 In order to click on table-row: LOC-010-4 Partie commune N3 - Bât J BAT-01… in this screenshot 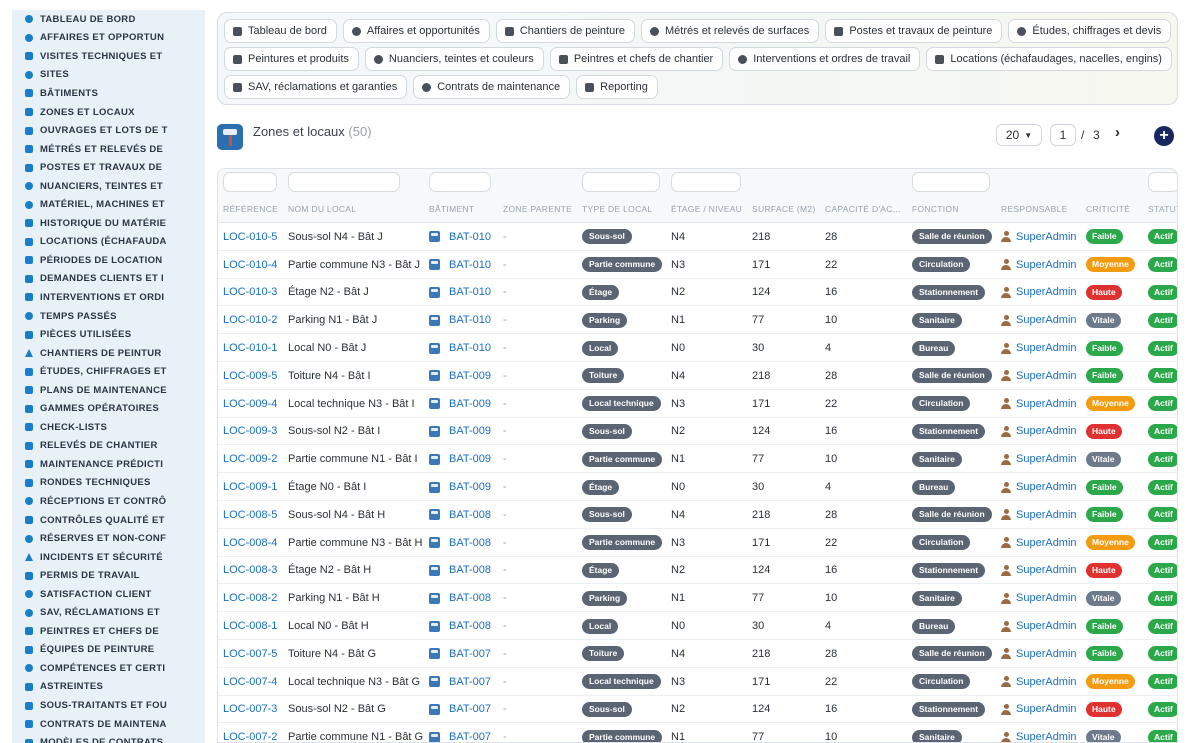, I will do `click(697, 265)`.